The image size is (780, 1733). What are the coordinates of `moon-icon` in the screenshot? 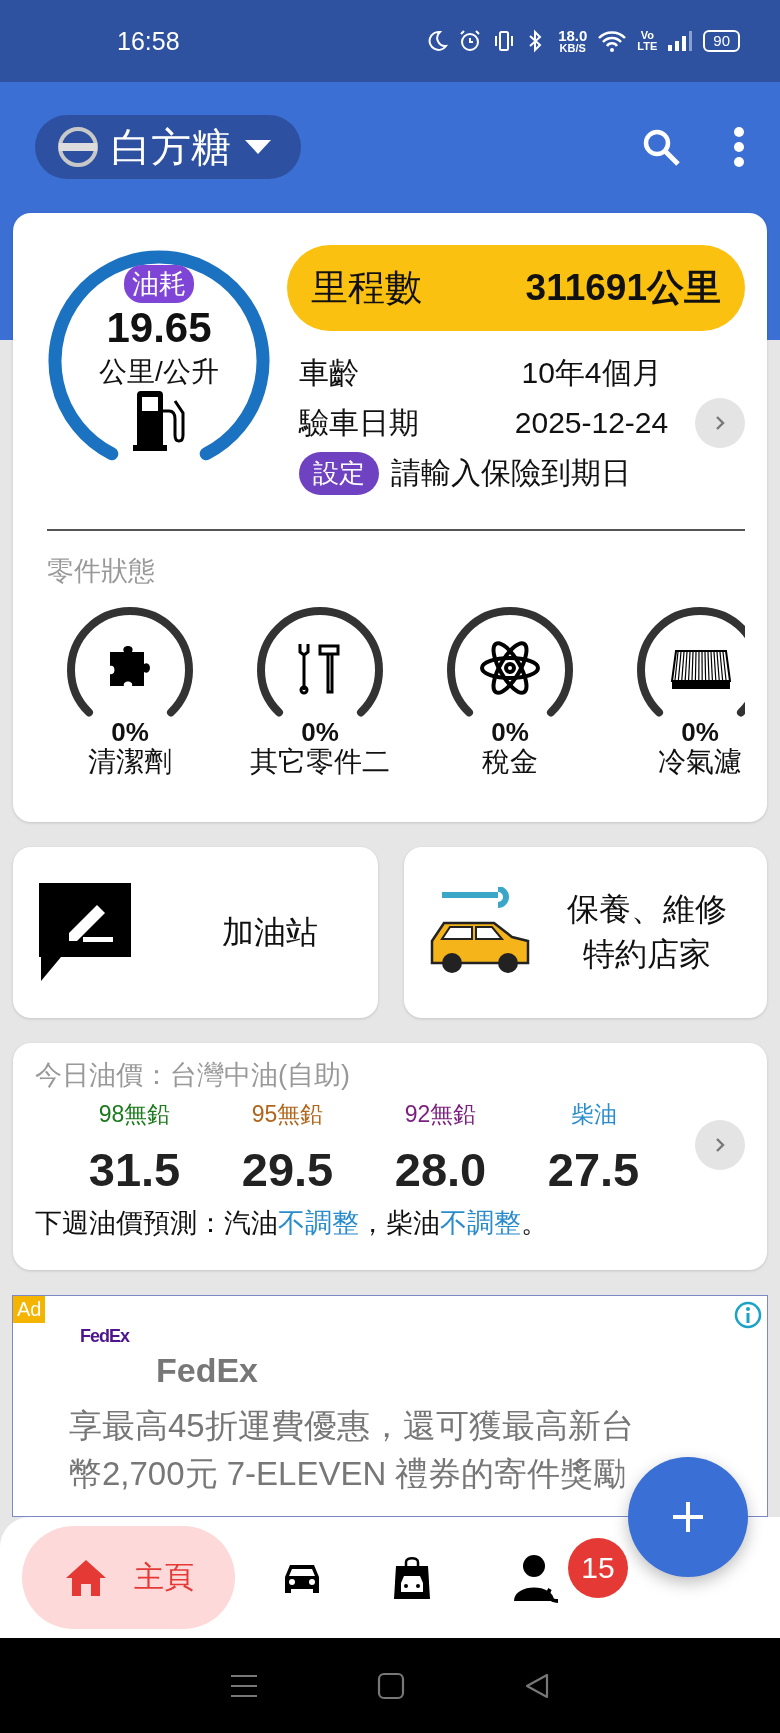 It's located at (437, 41).